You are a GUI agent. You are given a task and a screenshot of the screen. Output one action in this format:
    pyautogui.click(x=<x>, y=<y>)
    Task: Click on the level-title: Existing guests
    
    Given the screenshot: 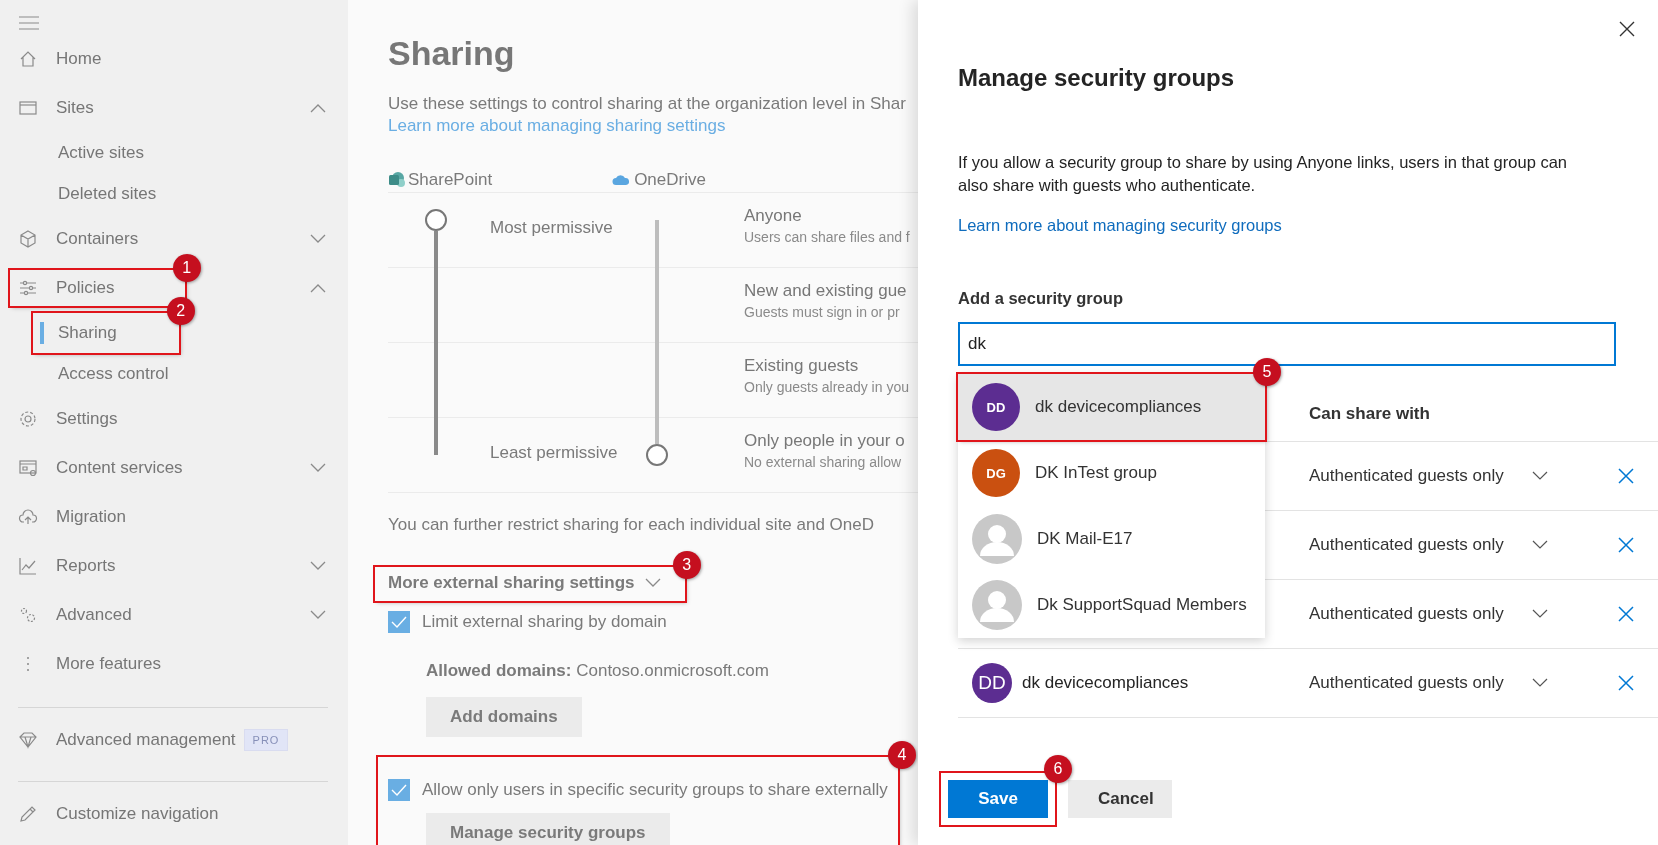 What is the action you would take?
    pyautogui.click(x=802, y=366)
    